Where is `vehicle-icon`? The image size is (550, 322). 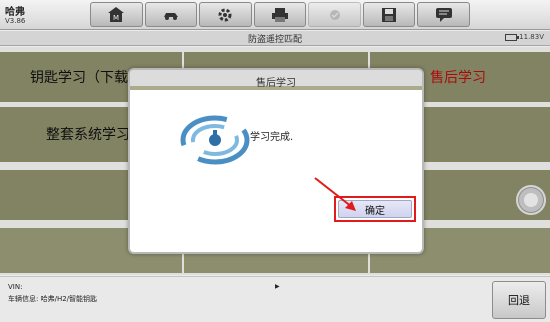 vehicle-icon is located at coordinates (170, 16).